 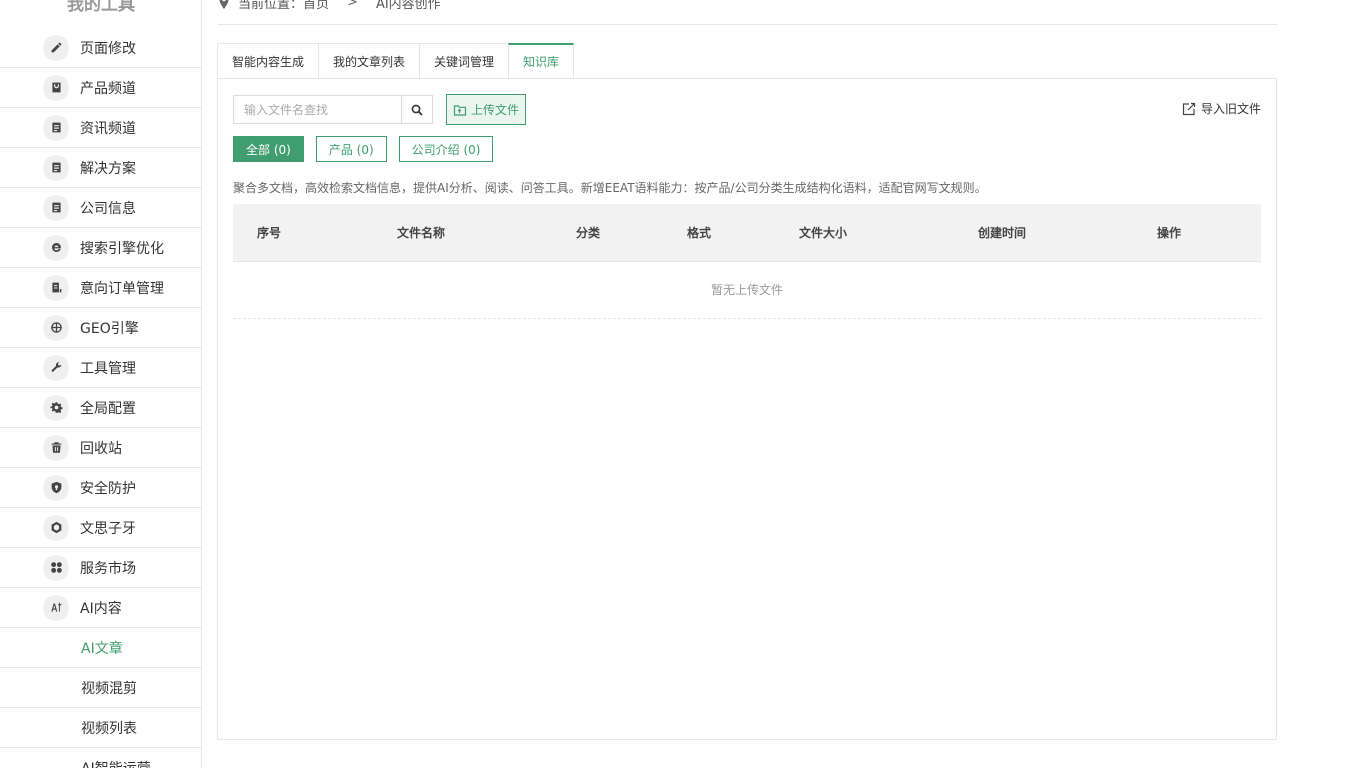 What do you see at coordinates (268, 61) in the screenshot?
I see `tab-content-generation: 智能内容生成` at bounding box center [268, 61].